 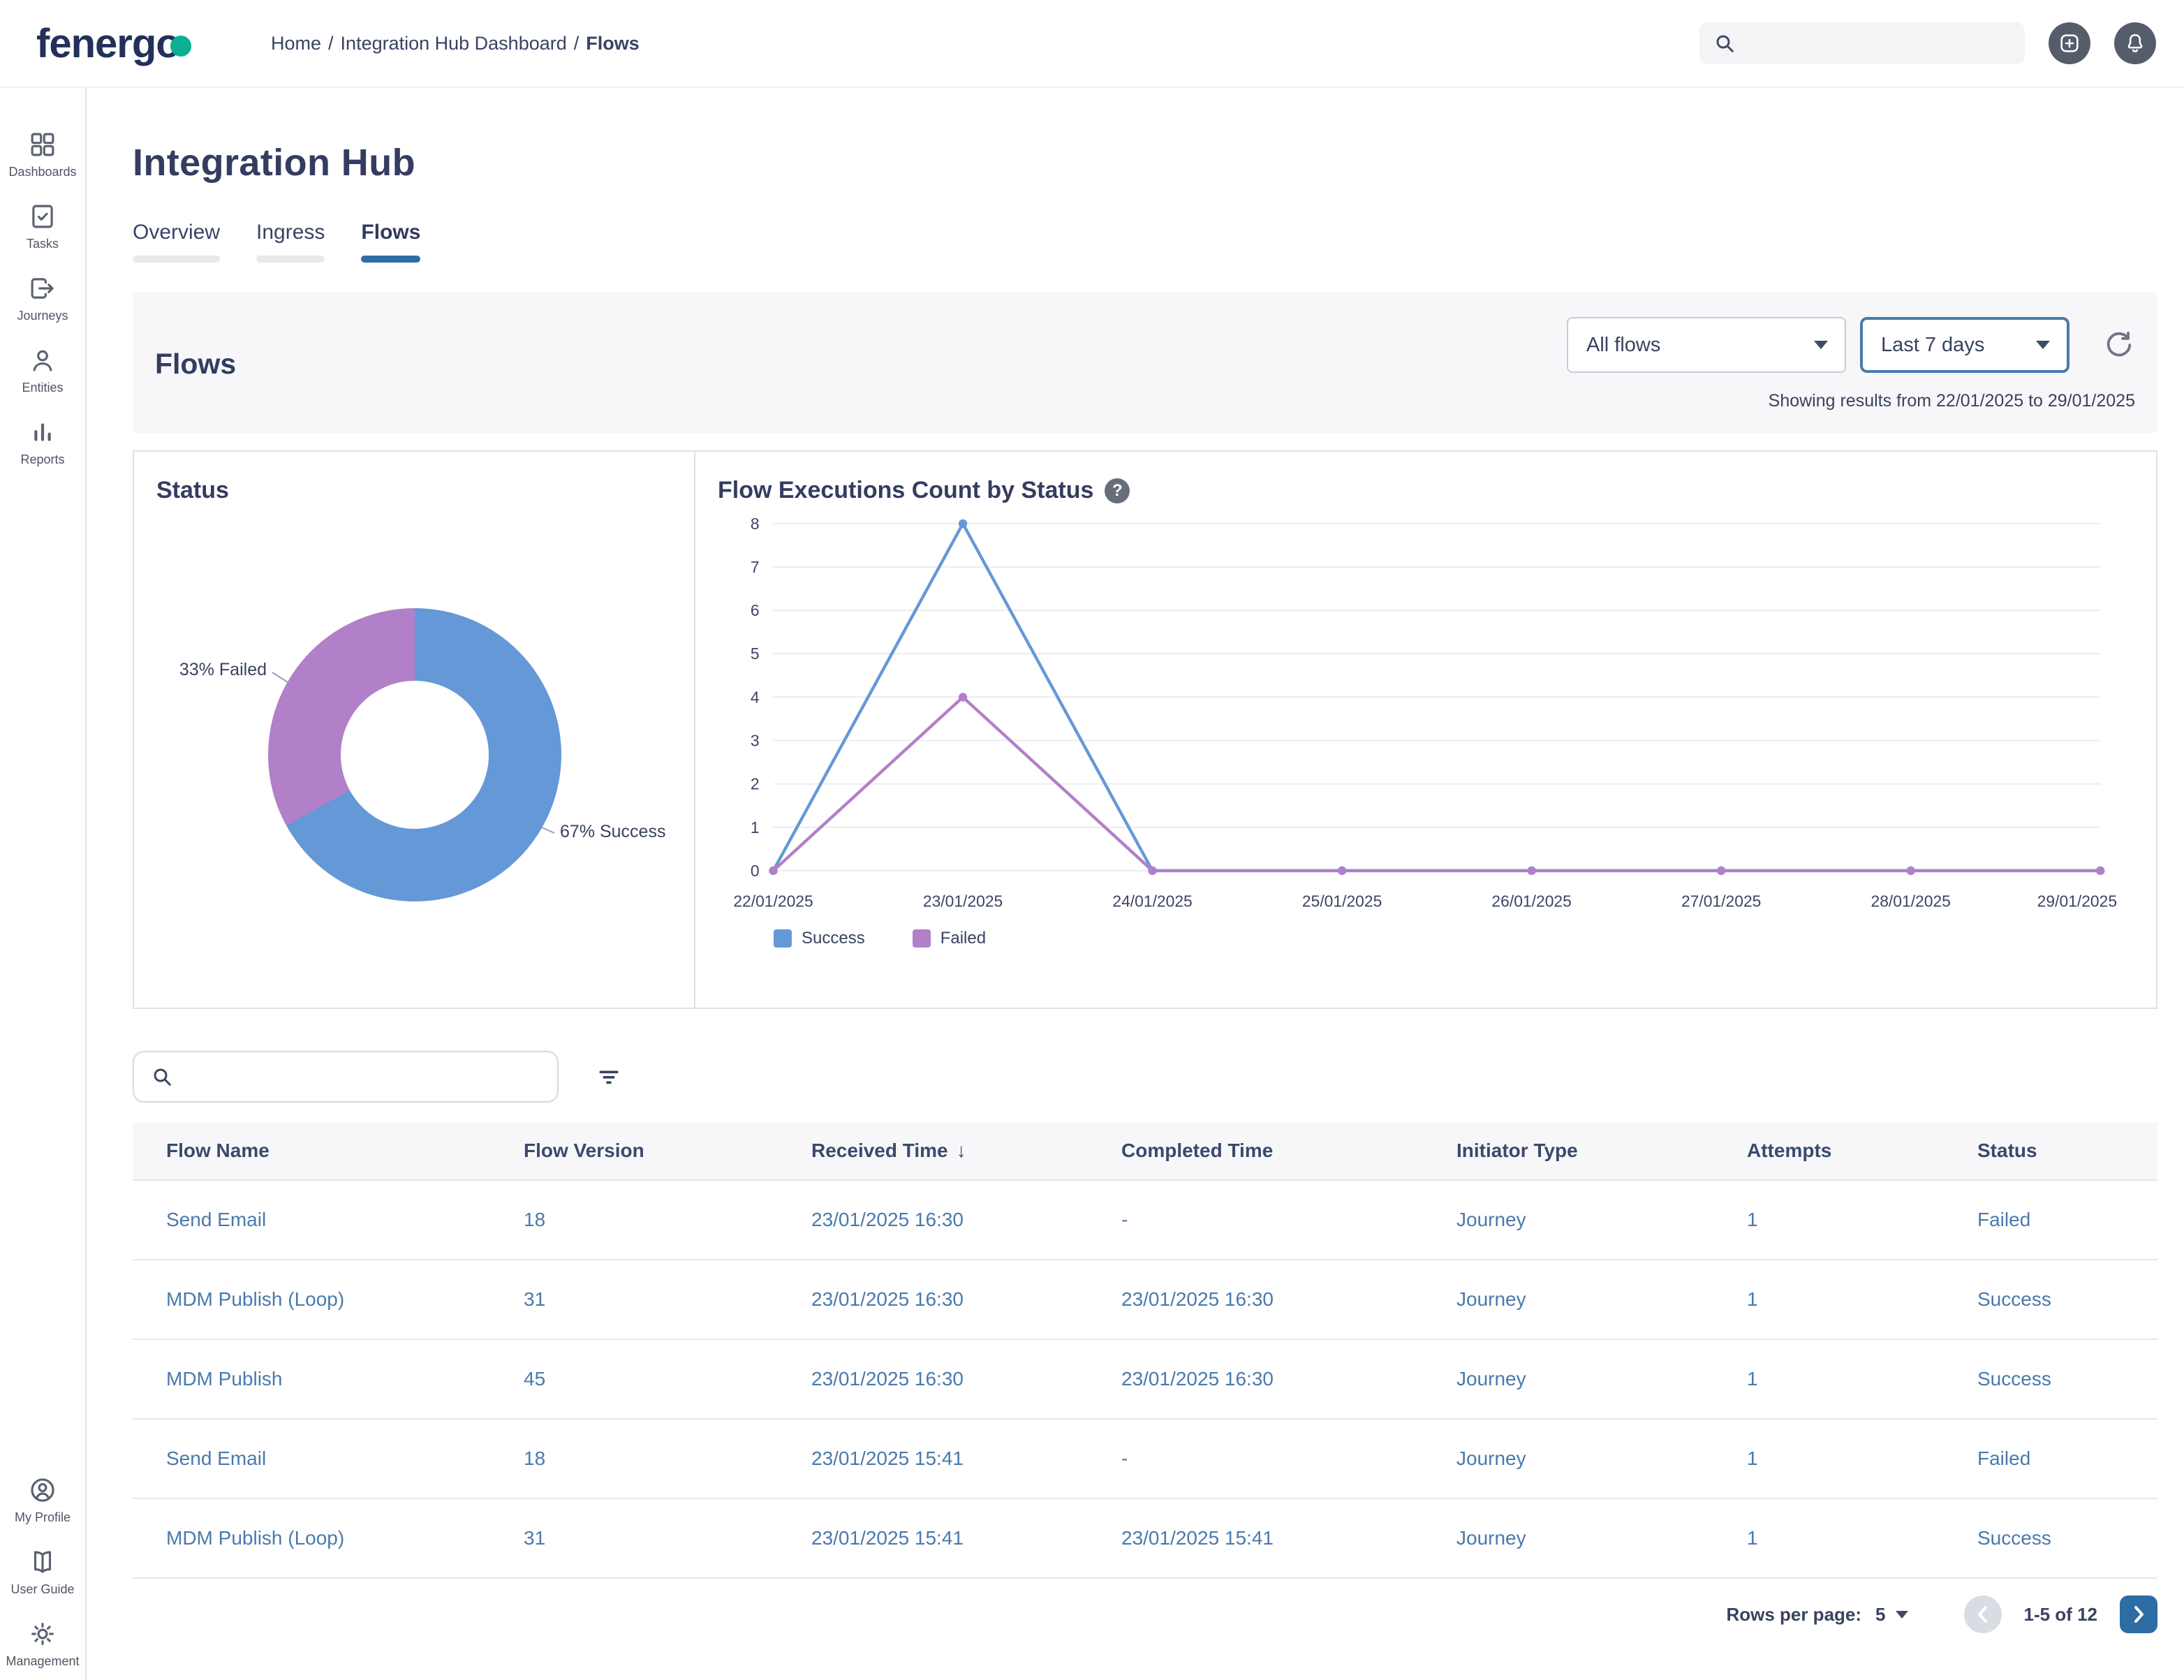 What do you see at coordinates (2077, 901) in the screenshot?
I see `svg-text: 29/01/2025` at bounding box center [2077, 901].